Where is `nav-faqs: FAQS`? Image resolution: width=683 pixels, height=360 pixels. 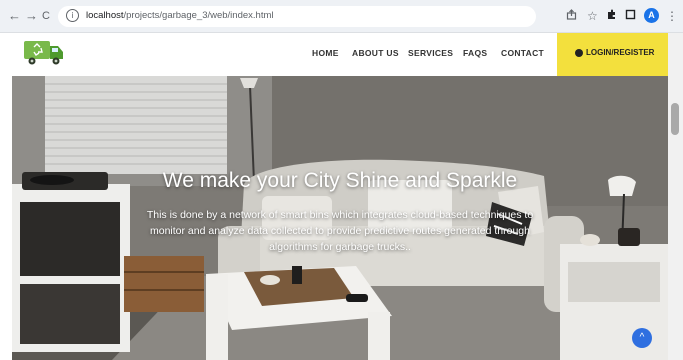
nav-faqs: FAQS is located at coordinates (475, 53).